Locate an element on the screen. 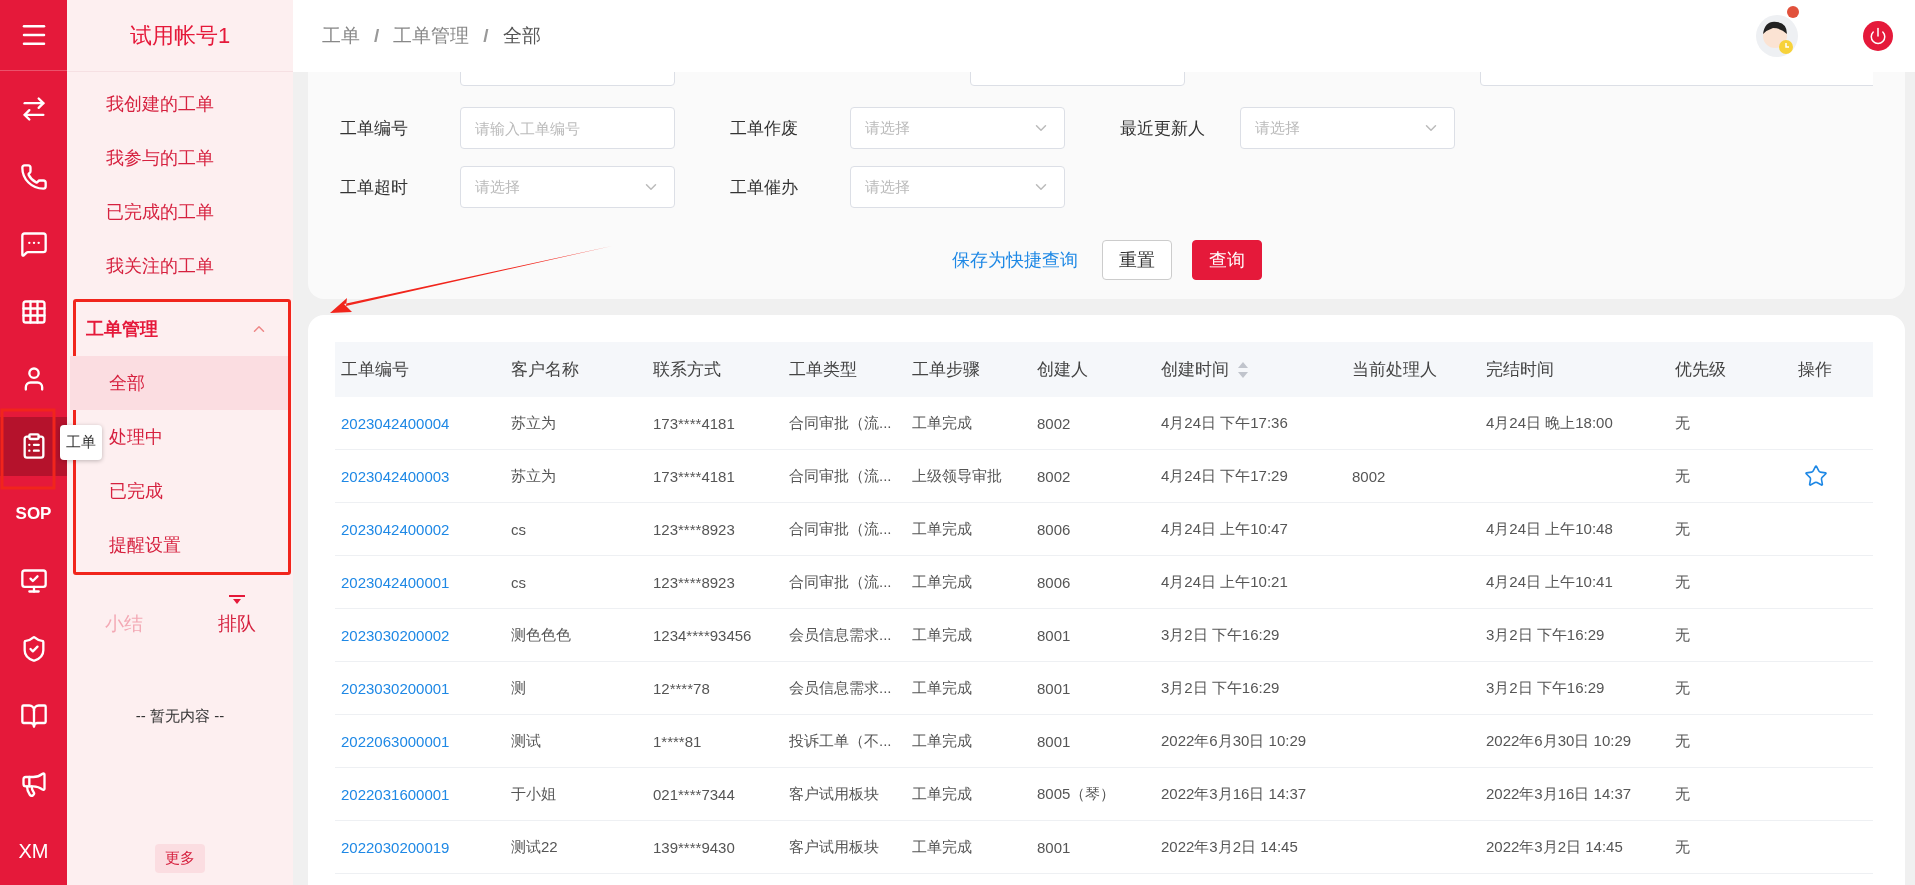 The image size is (1915, 885). table-cell-text: 4月24日 下午17:36 is located at coordinates (1224, 423).